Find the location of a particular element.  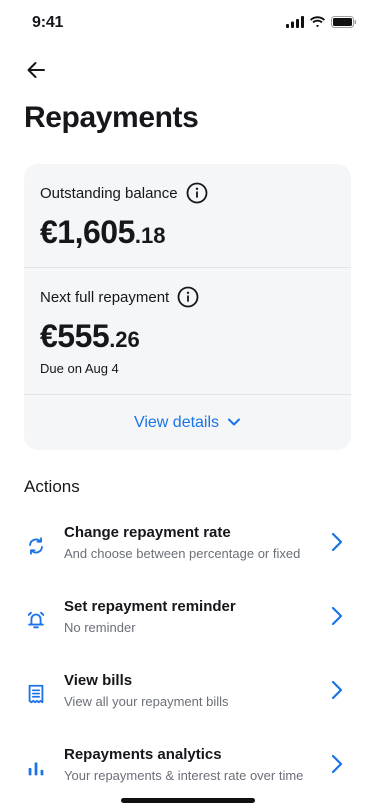

status-icons is located at coordinates (321, 24).